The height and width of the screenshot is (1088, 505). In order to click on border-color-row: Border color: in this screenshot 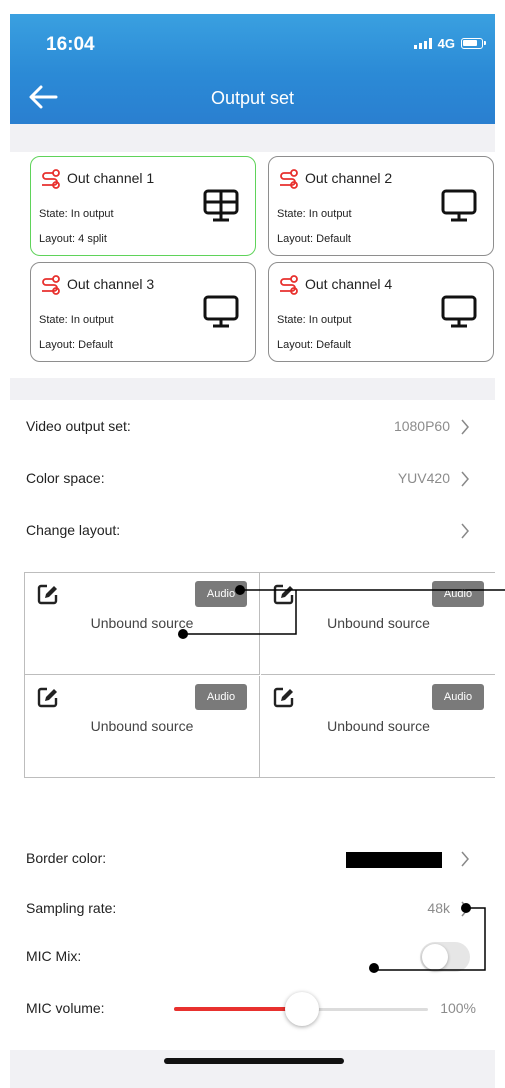, I will do `click(251, 859)`.